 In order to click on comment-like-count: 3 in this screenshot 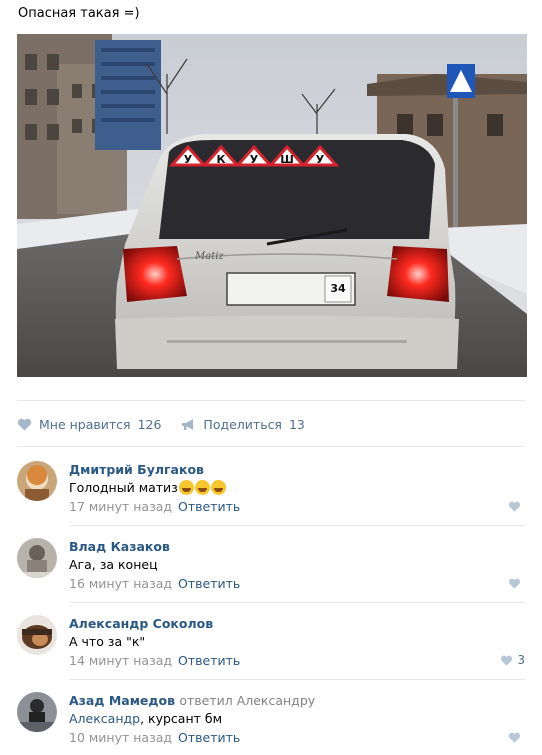, I will do `click(521, 660)`.